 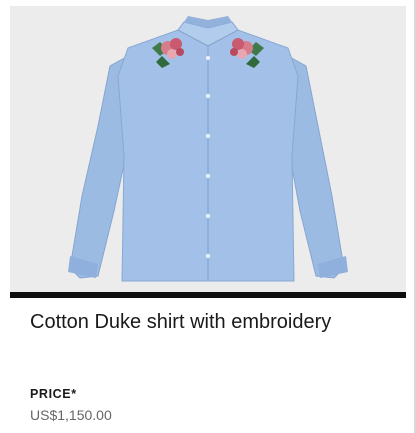 What do you see at coordinates (71, 415) in the screenshot?
I see `price-value: US$1,150.00` at bounding box center [71, 415].